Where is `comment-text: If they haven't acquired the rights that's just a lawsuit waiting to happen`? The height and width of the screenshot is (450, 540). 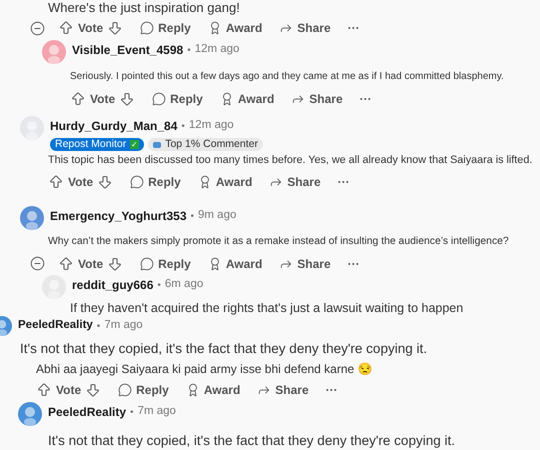 comment-text: If they haven't acquired the rights that's just a lawsuit waiting to happen is located at coordinates (267, 309).